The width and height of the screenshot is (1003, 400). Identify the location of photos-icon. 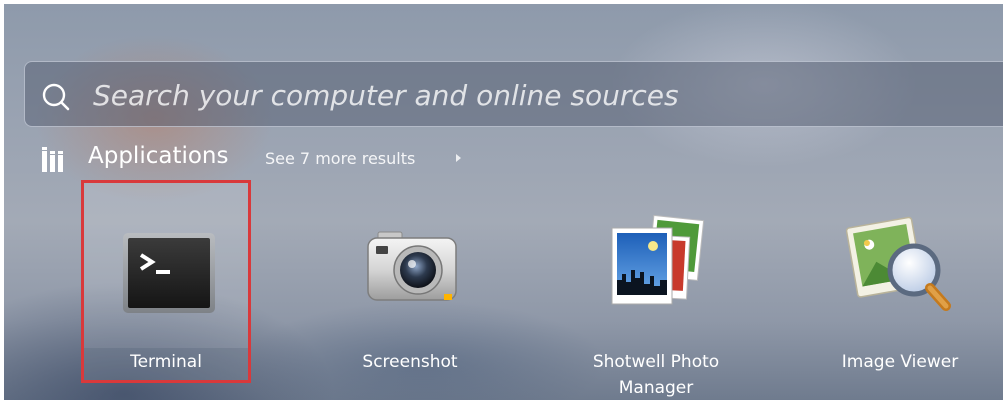
(658, 259).